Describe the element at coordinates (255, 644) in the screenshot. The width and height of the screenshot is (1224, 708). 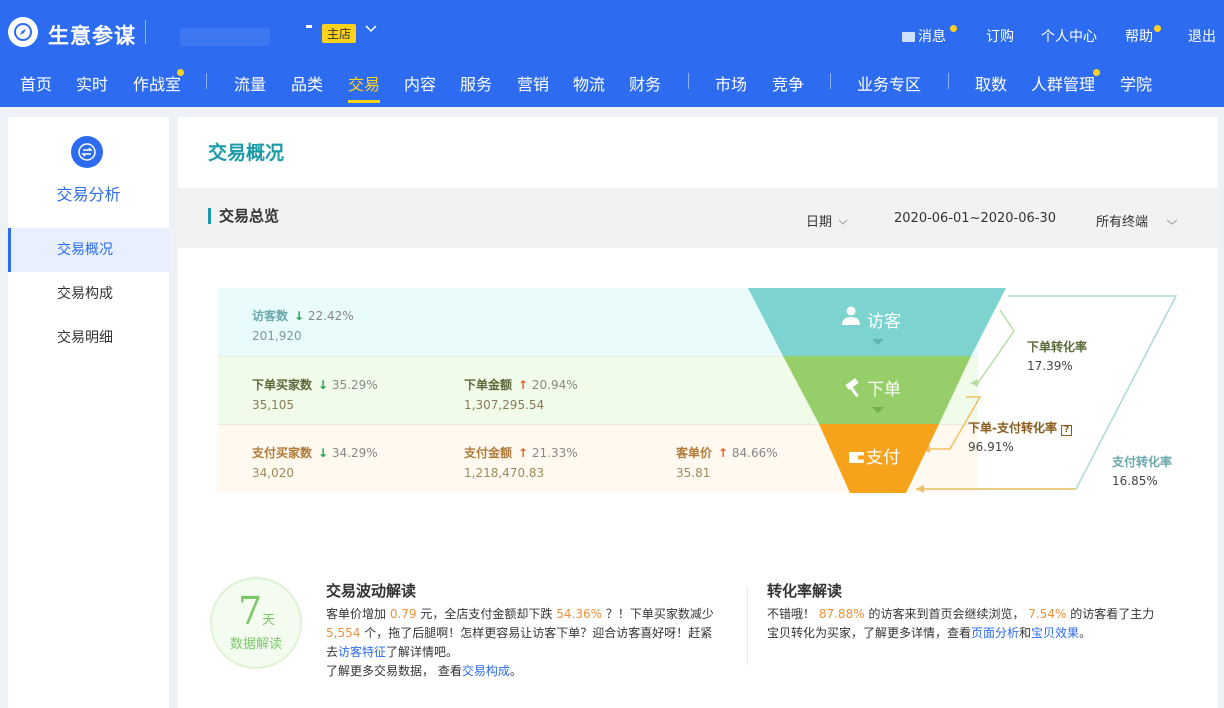
I see `badge-subtitle: 数据解读` at that location.